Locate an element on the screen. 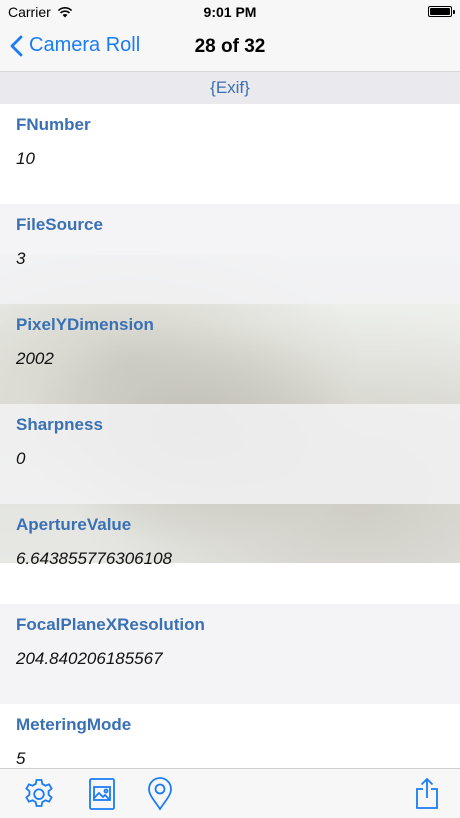 This screenshot has width=460, height=818. row-key: FileSource is located at coordinates (59, 224).